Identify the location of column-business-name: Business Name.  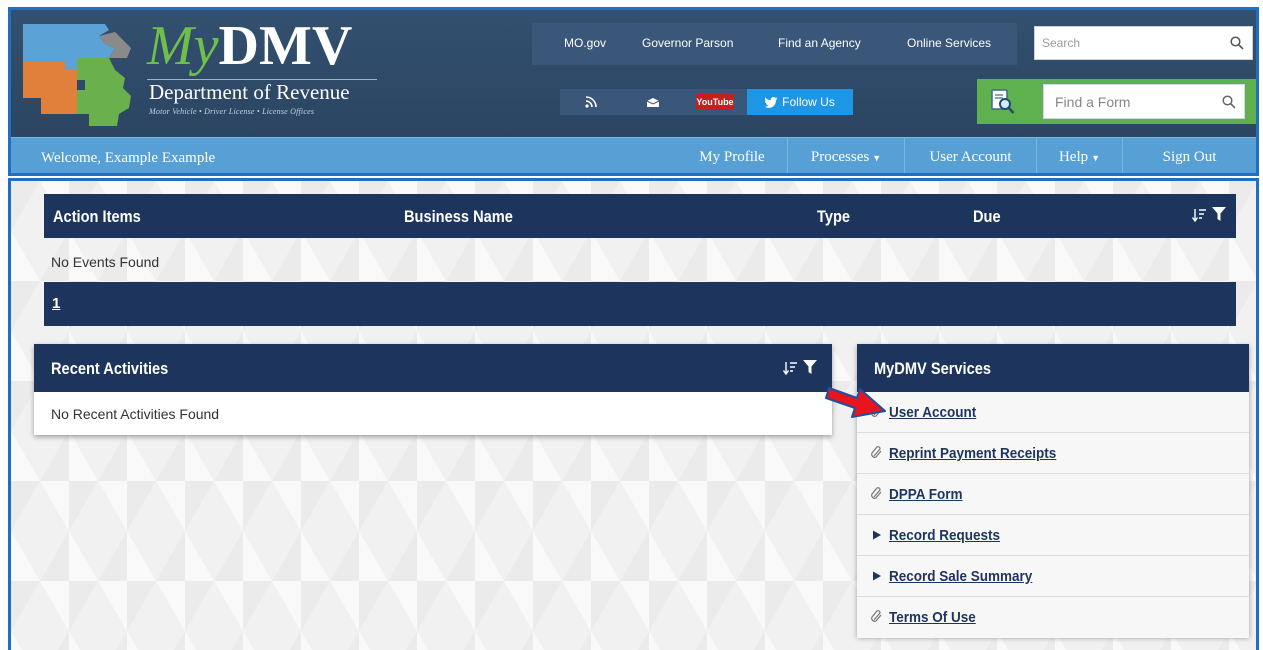
(458, 217).